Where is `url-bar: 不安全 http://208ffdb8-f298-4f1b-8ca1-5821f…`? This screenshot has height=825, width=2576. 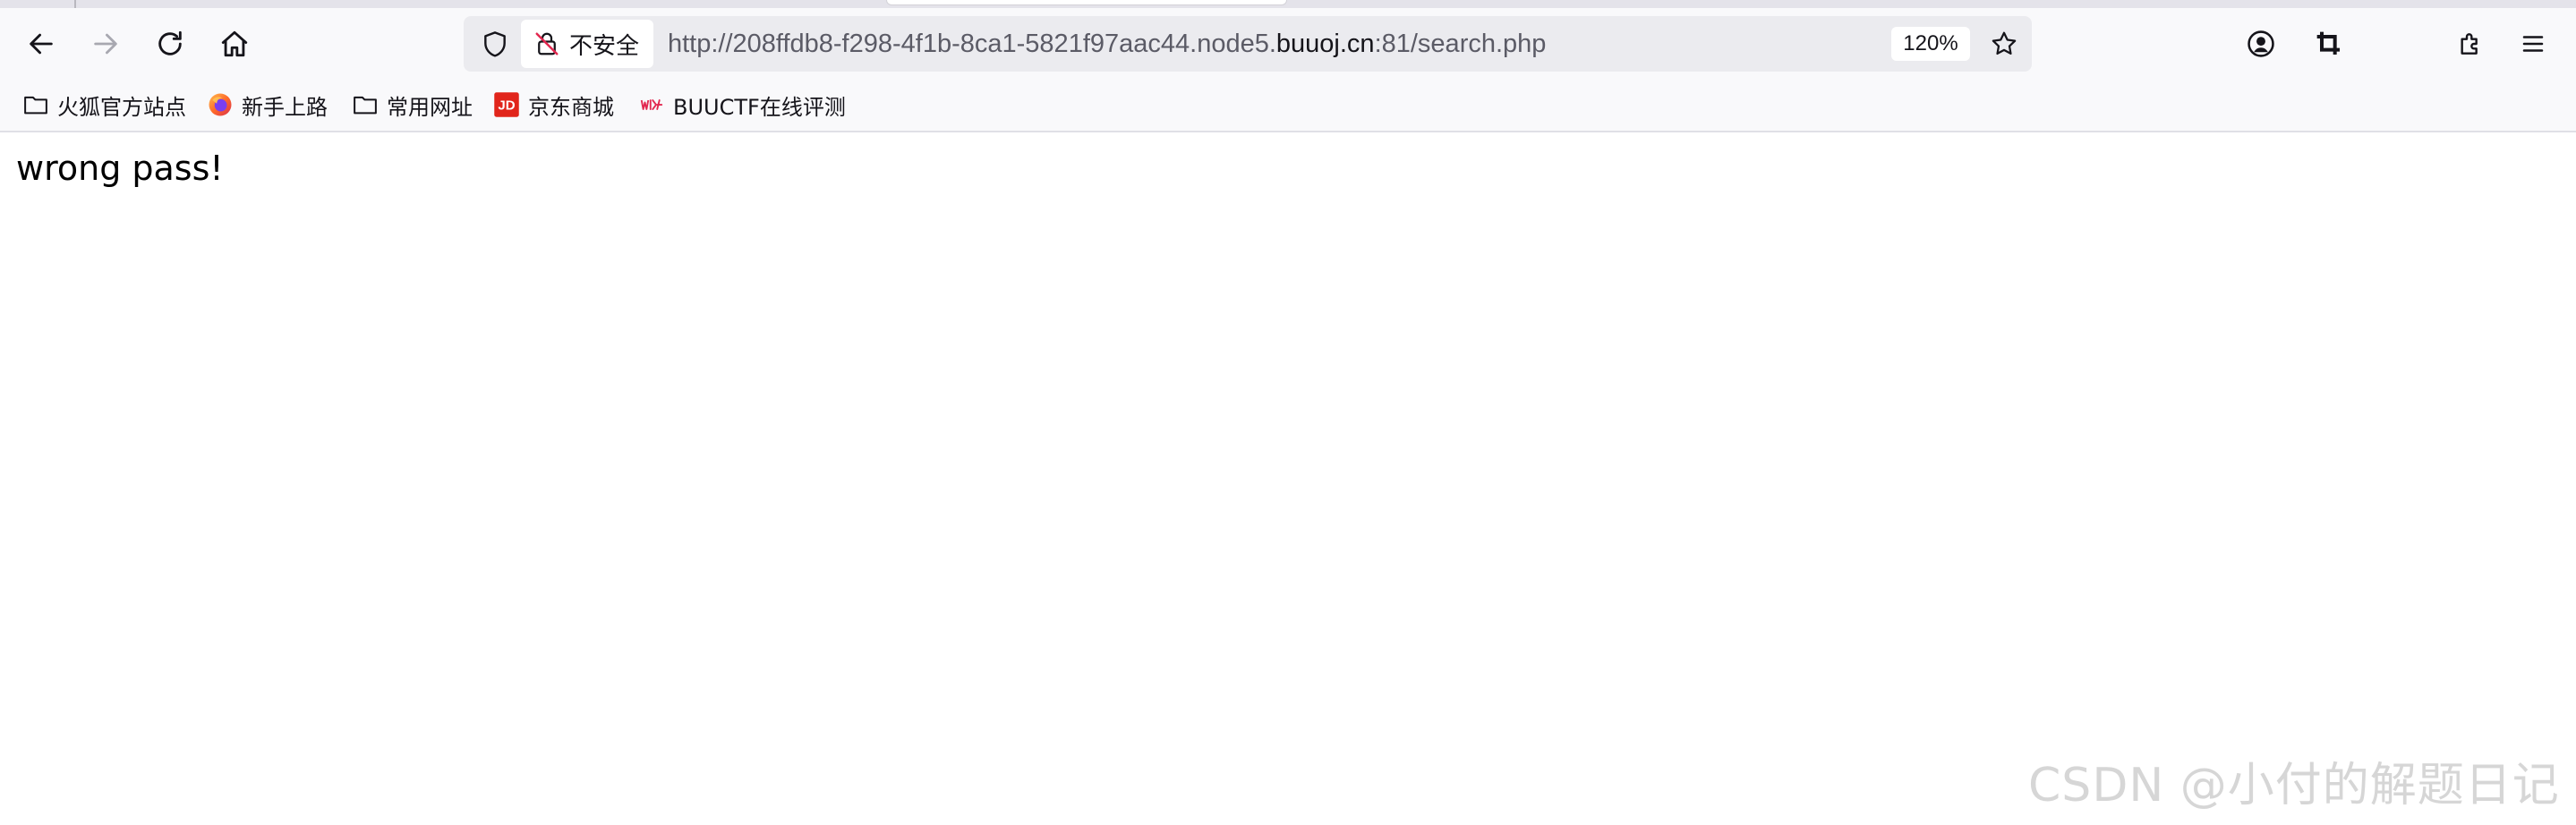
url-bar: 不安全 http://208ffdb8-f298-4f1b-8ca1-5821f… is located at coordinates (1248, 44).